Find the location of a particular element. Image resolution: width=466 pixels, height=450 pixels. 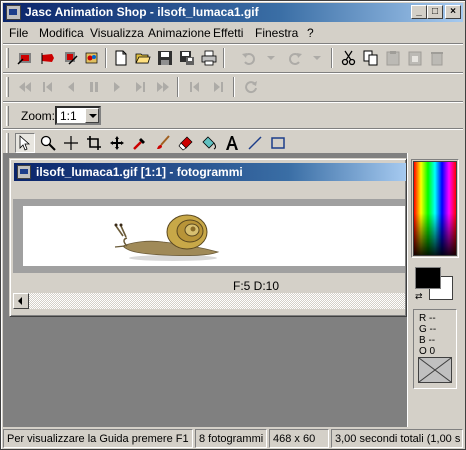

rectangle-icon is located at coordinates (278, 143).